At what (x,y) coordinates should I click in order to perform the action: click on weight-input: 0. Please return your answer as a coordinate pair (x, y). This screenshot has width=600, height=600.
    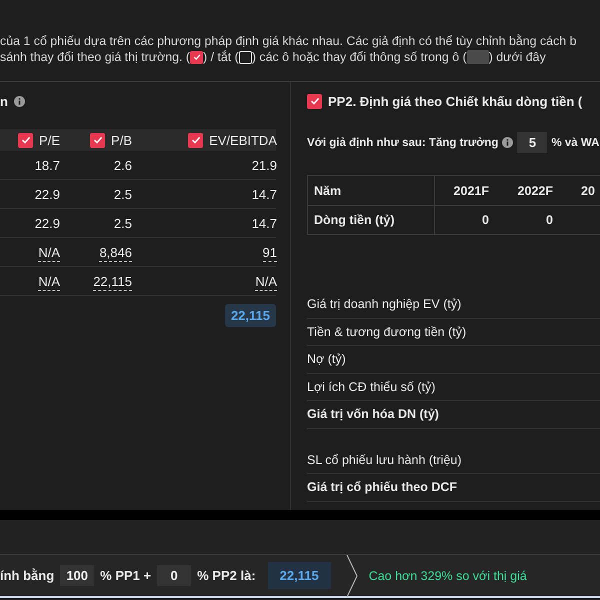
    Looking at the image, I should click on (174, 575).